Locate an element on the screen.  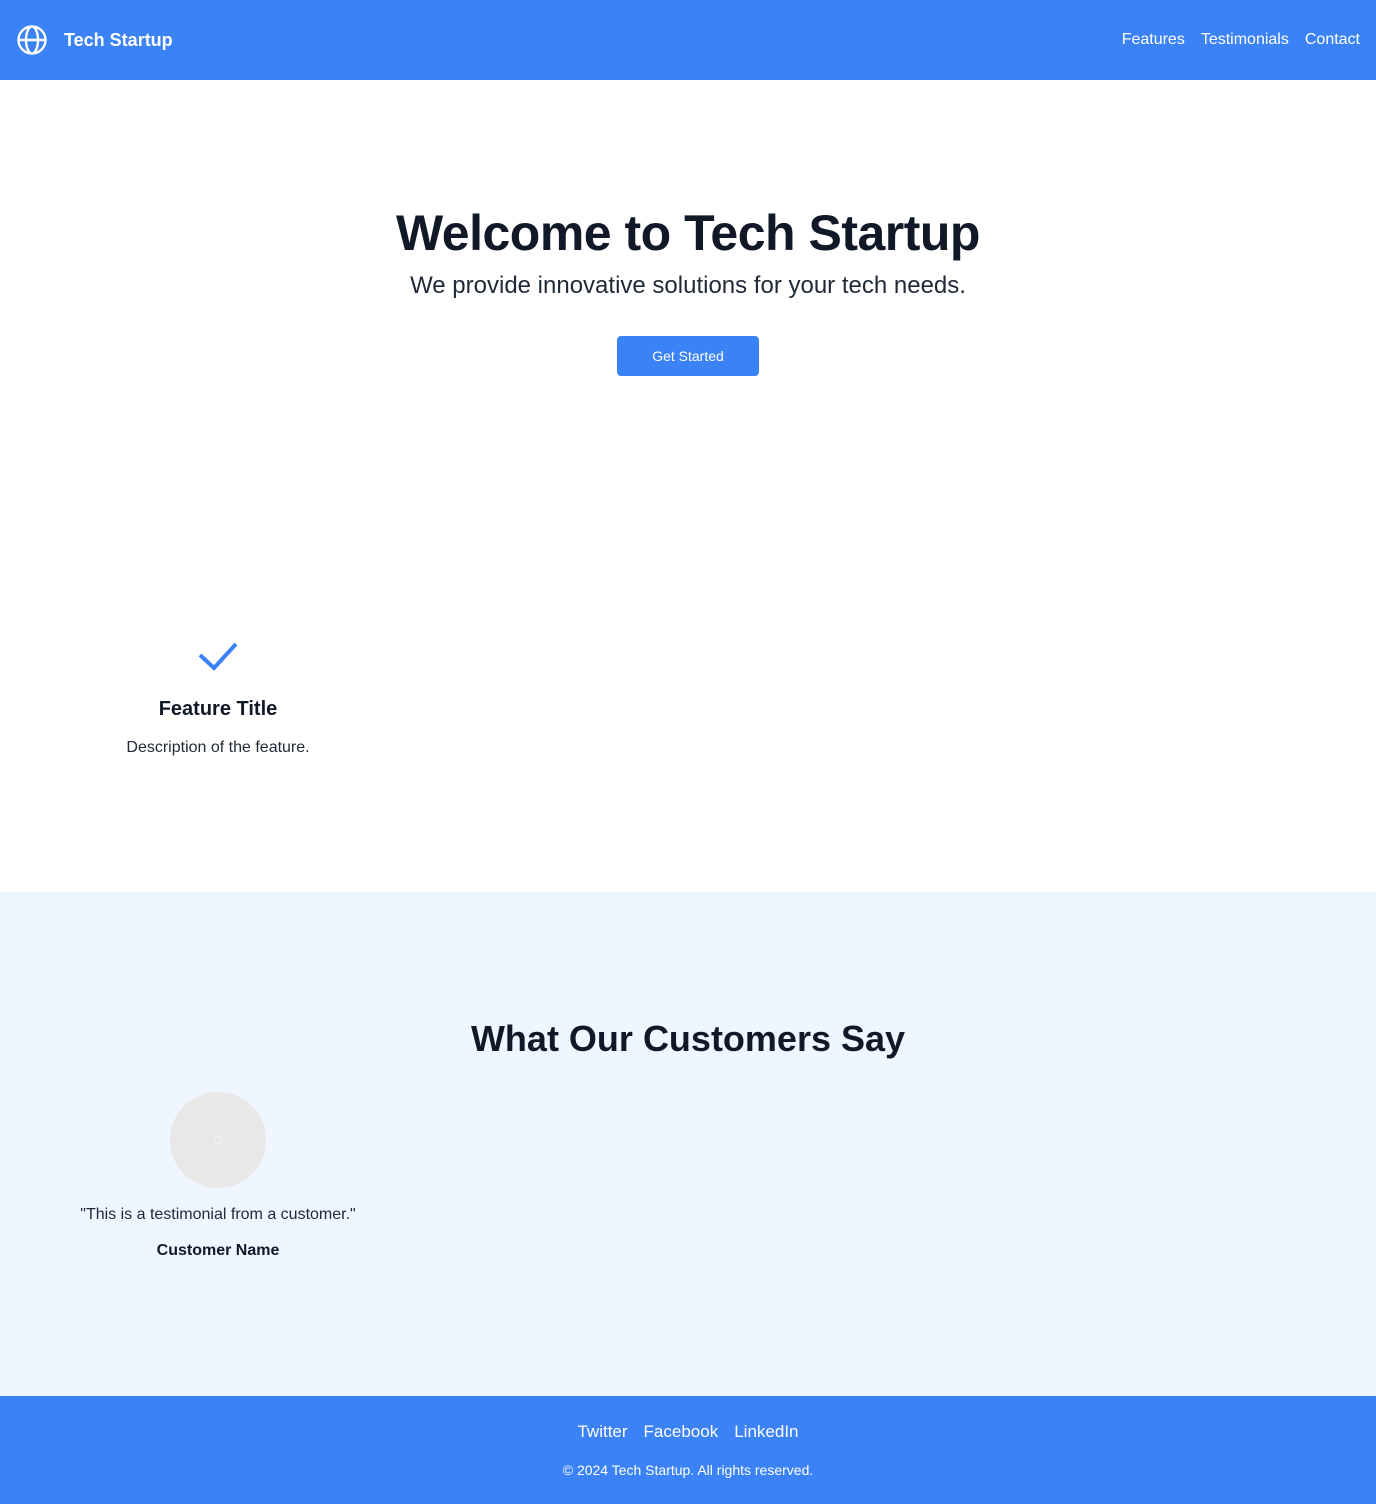
nav-link-testimonials: Testimonials is located at coordinates (1245, 40).